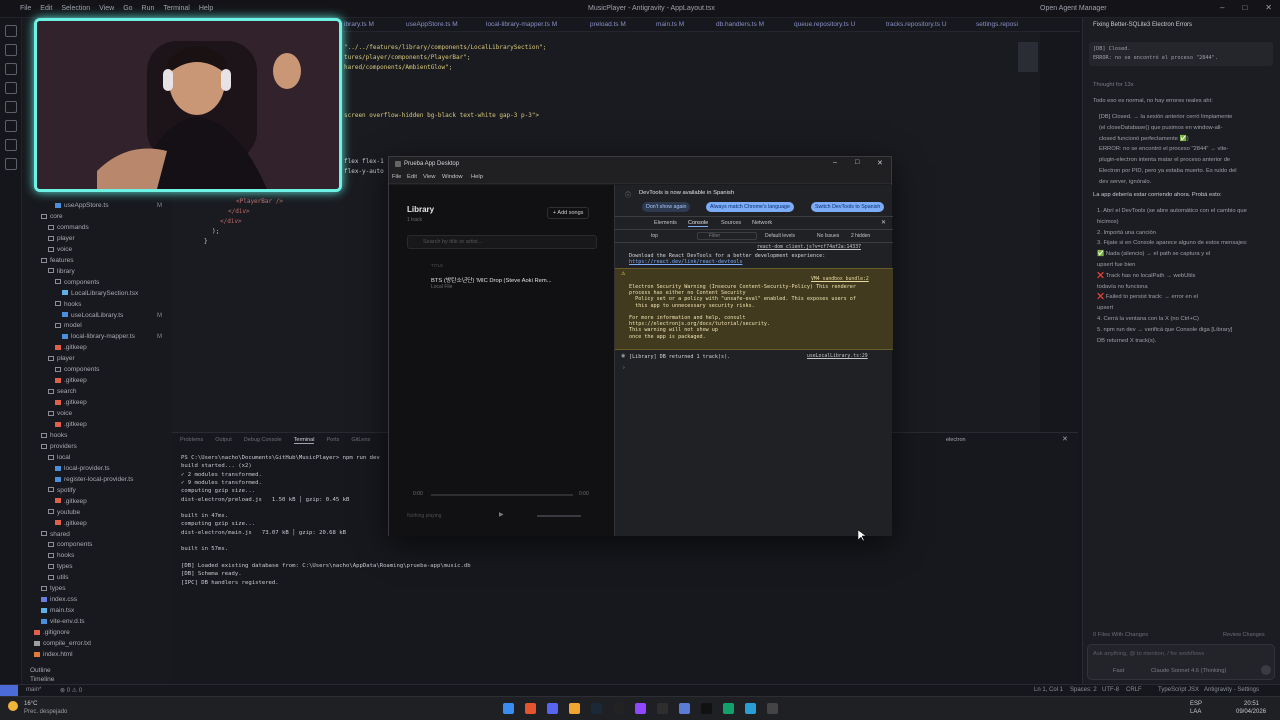 This screenshot has width=1280, height=720. What do you see at coordinates (568, 213) in the screenshot?
I see `add-songs-button: + Add songs` at bounding box center [568, 213].